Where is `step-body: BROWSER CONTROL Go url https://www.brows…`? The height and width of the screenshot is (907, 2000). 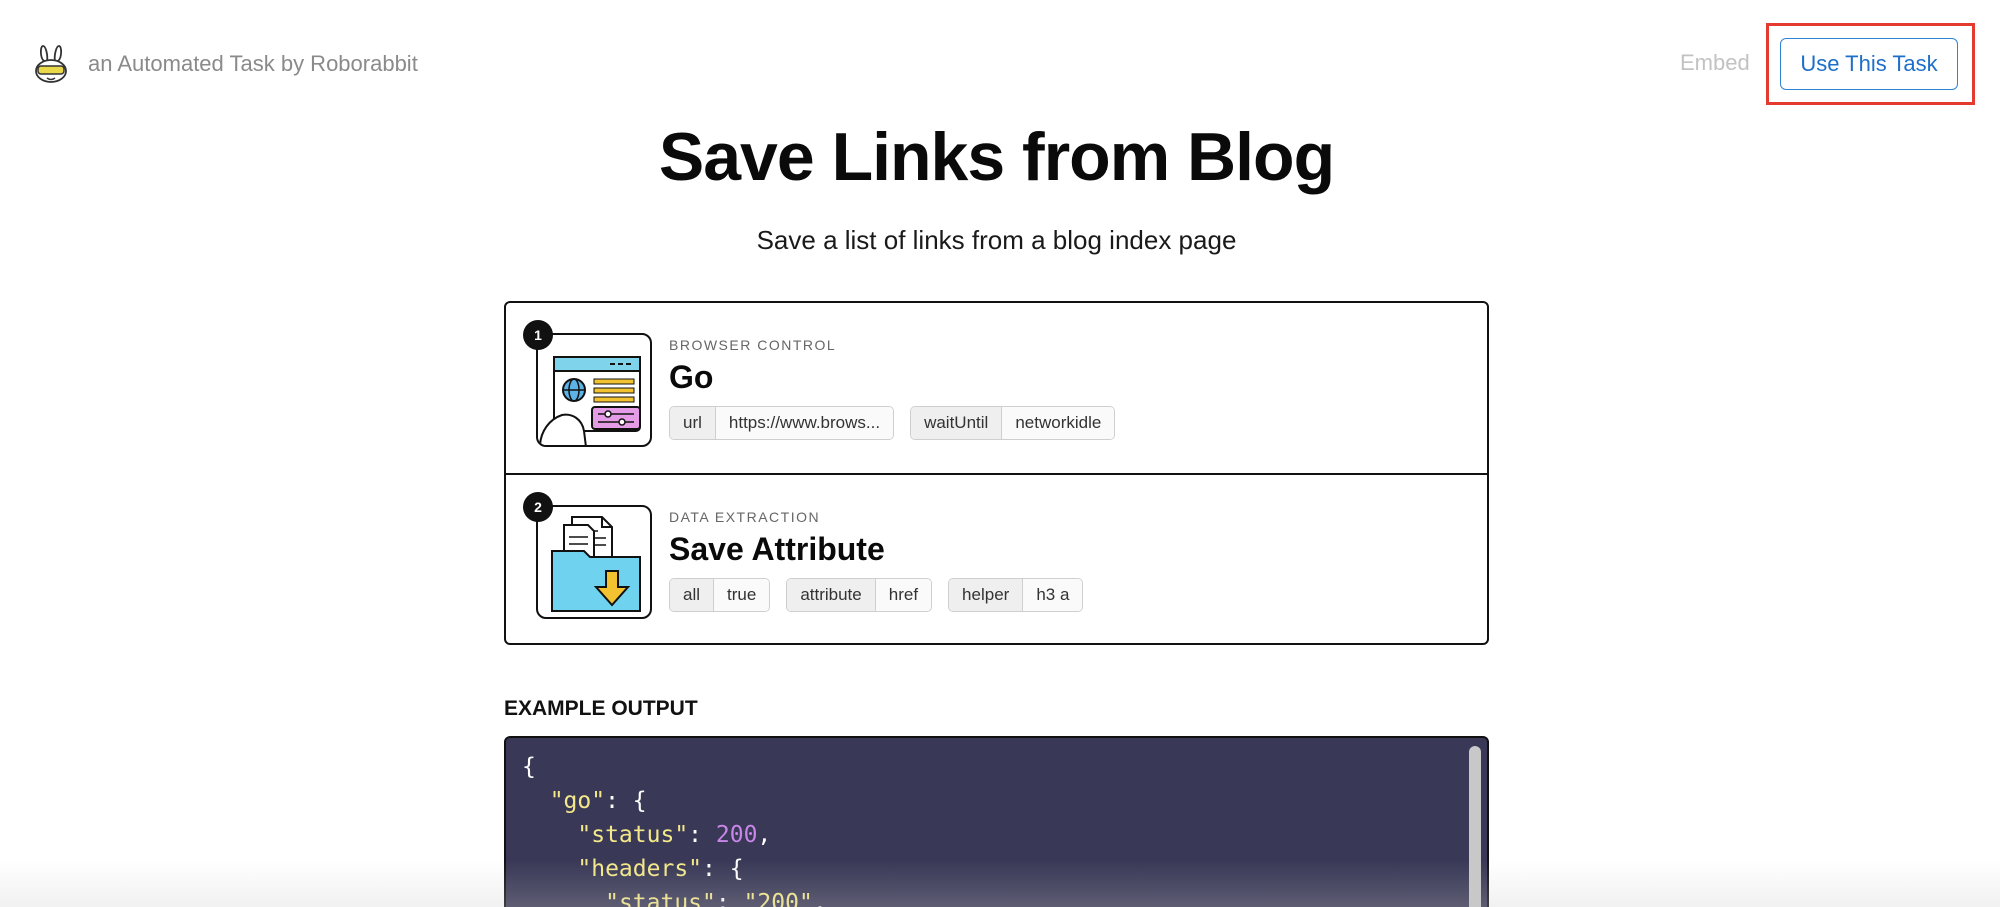 step-body: BROWSER CONTROL Go url https://www.brows… is located at coordinates (892, 388).